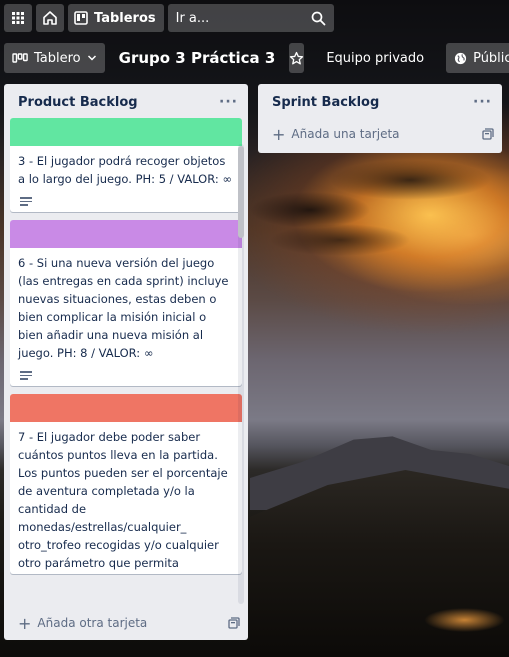  I want to click on add-card-group: + Añada otra tarjeta, so click(82, 623).